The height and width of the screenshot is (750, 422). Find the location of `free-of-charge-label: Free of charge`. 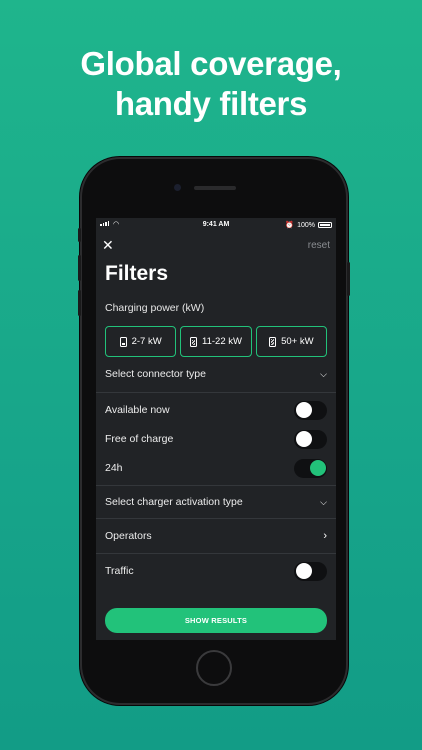

free-of-charge-label: Free of charge is located at coordinates (139, 439).